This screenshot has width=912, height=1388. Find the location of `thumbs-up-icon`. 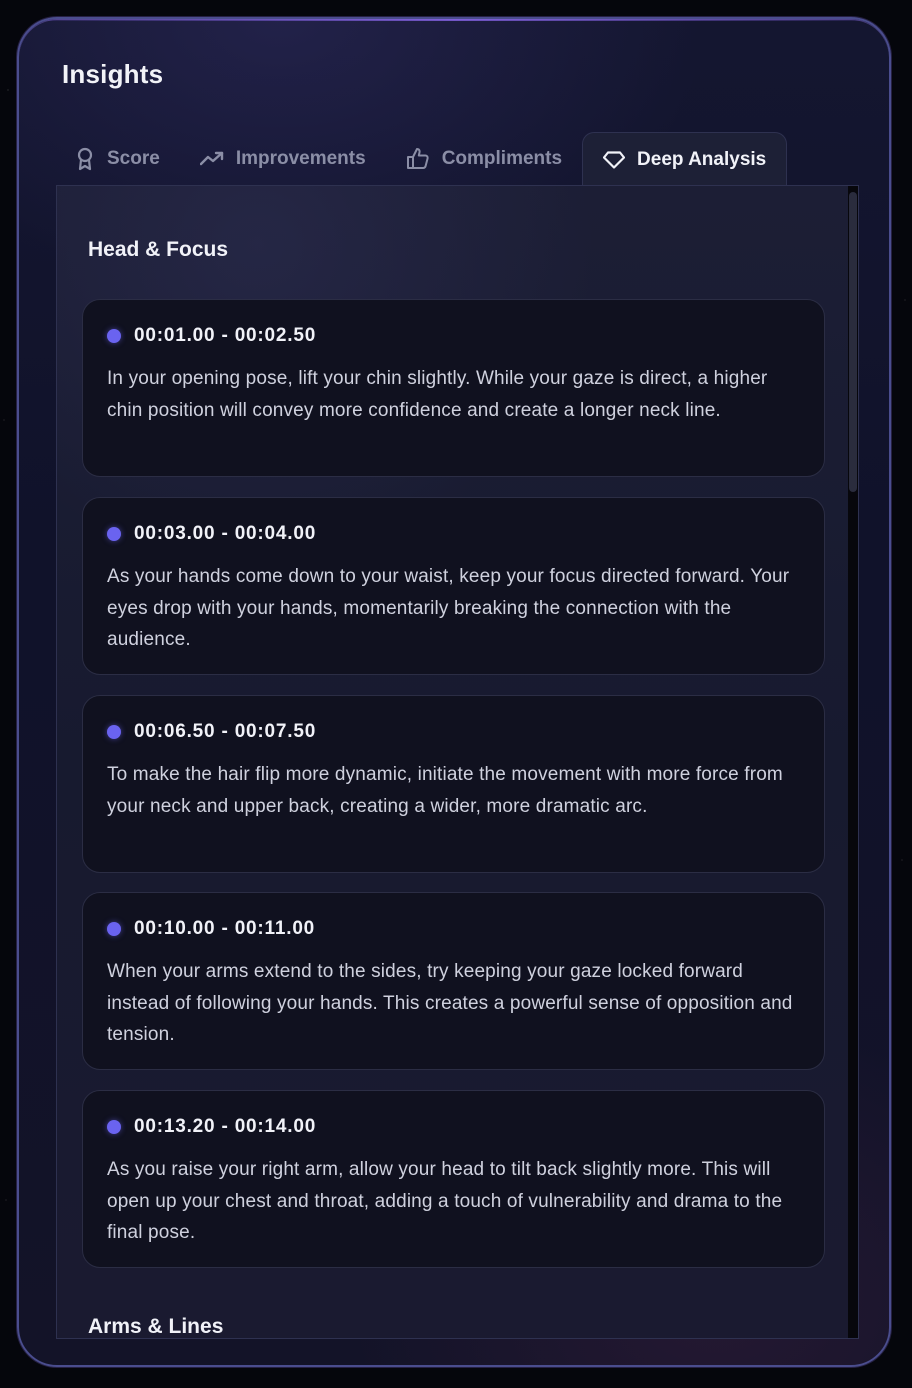

thumbs-up-icon is located at coordinates (418, 159).